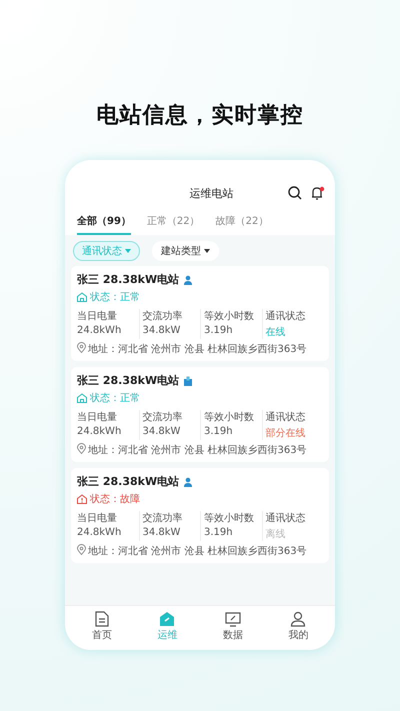 The width and height of the screenshot is (400, 711). I want to click on headline: 电站信息，实时掌控, so click(200, 116).